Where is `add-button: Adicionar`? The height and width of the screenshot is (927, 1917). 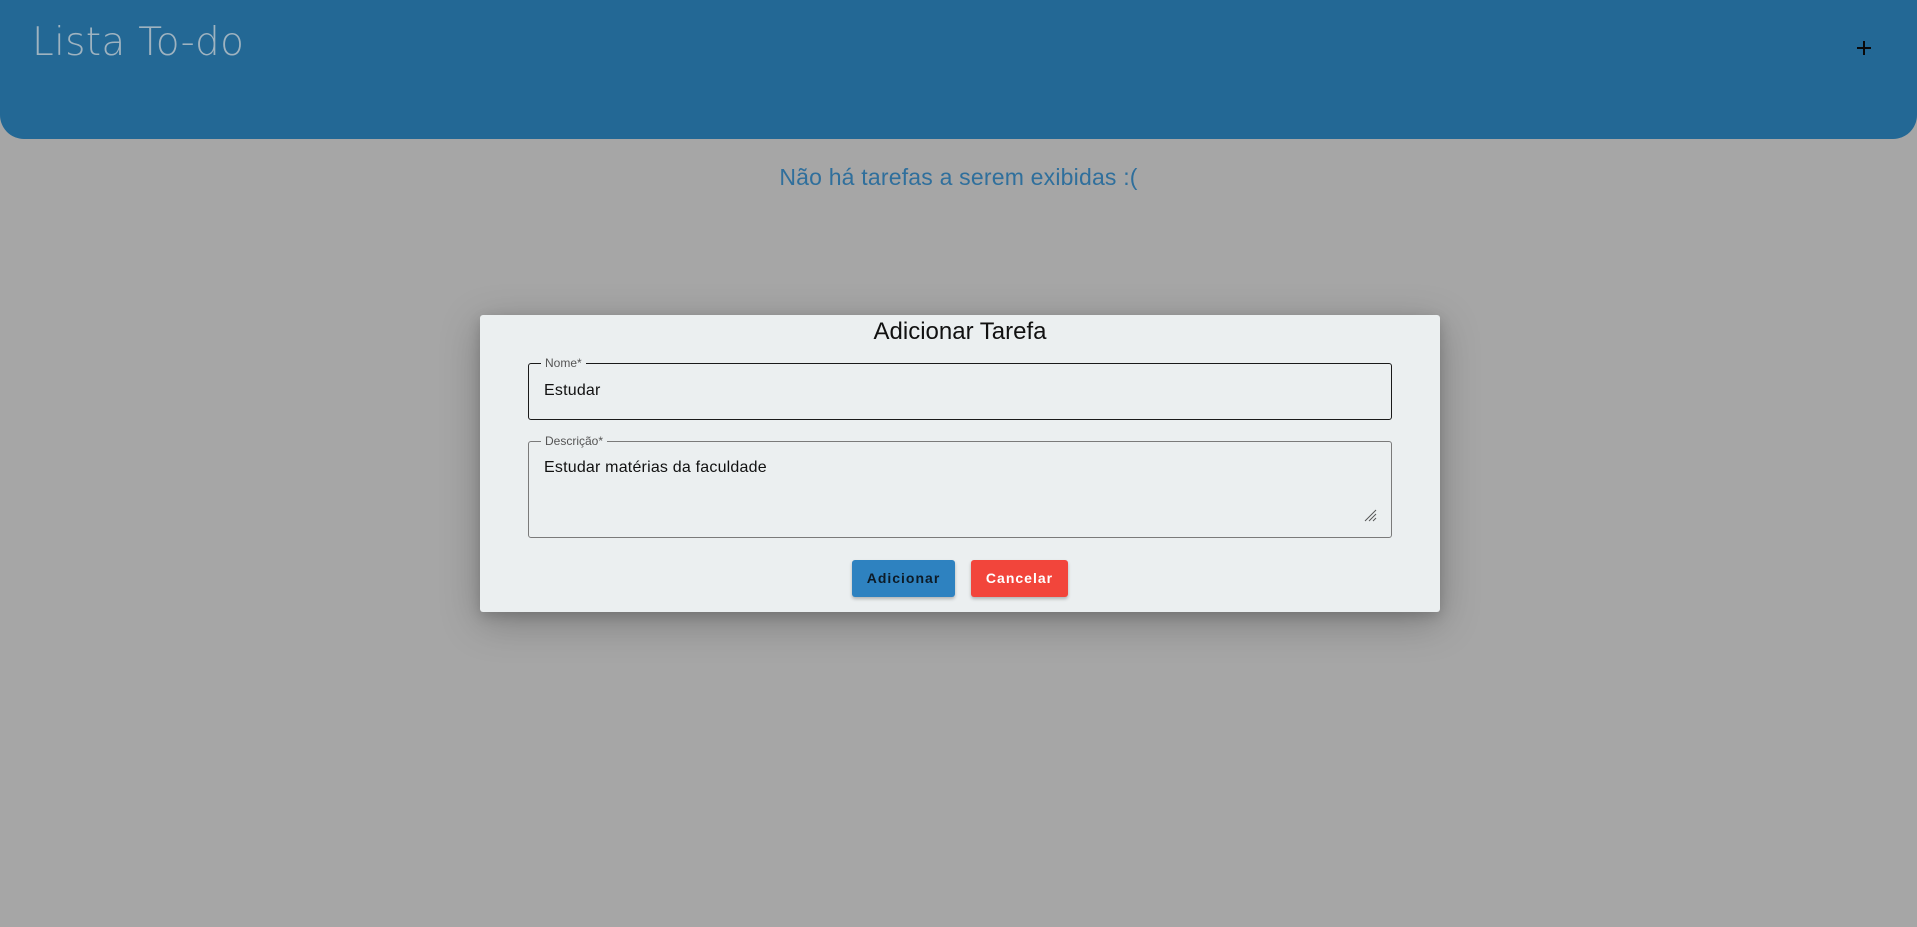
add-button: Adicionar is located at coordinates (903, 578).